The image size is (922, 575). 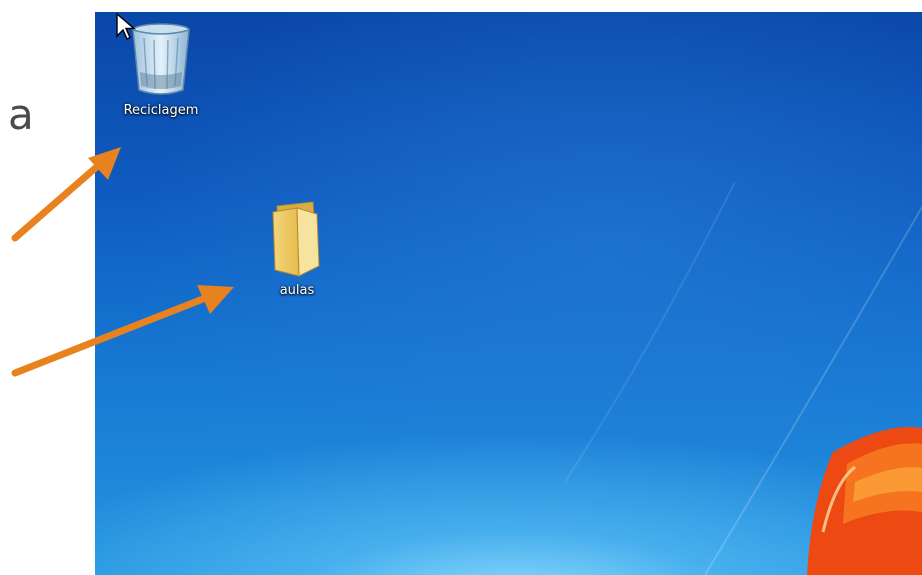 I want to click on aulas-folder-shortcut: aulas, so click(x=297, y=249).